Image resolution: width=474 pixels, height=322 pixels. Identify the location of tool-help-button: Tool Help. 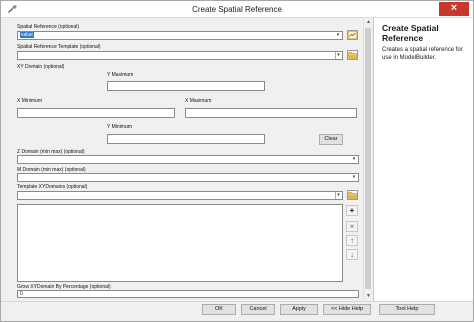
(407, 309).